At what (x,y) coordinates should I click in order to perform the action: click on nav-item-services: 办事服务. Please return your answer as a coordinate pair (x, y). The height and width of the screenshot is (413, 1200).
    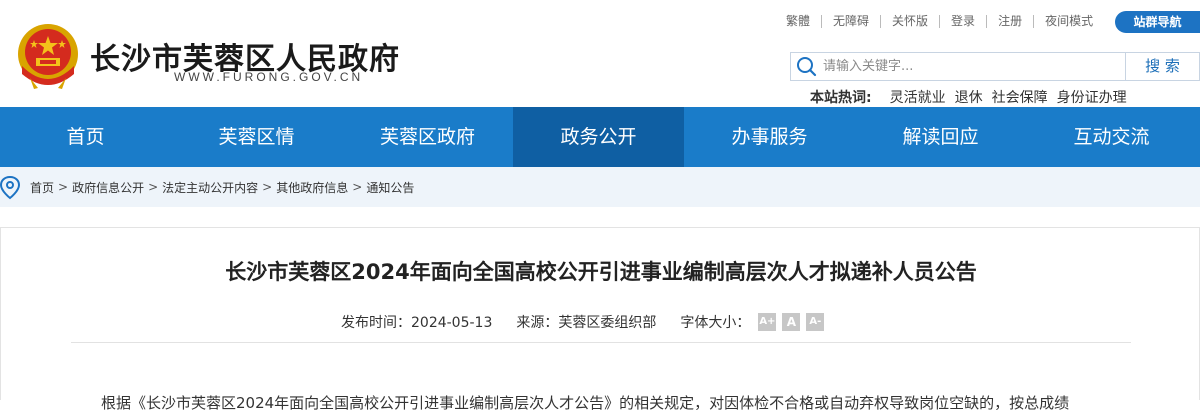
    Looking at the image, I should click on (769, 137).